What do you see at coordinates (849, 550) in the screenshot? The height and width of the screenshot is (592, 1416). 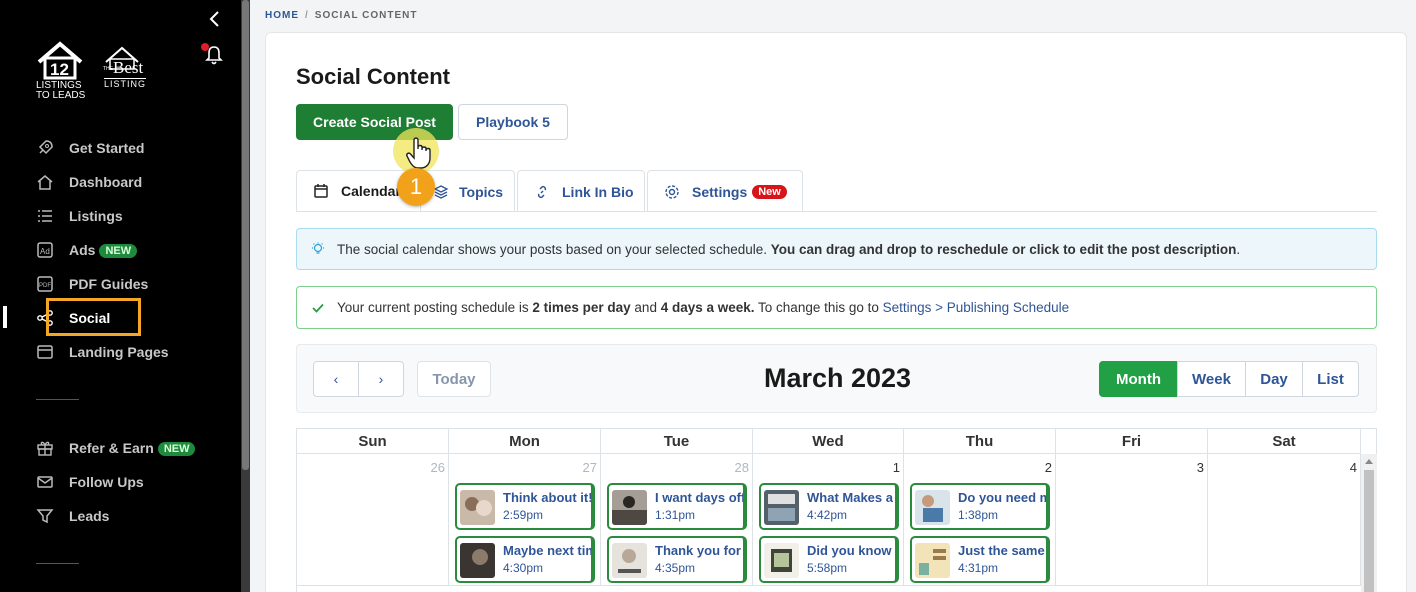 I see `post-title: Did you know` at bounding box center [849, 550].